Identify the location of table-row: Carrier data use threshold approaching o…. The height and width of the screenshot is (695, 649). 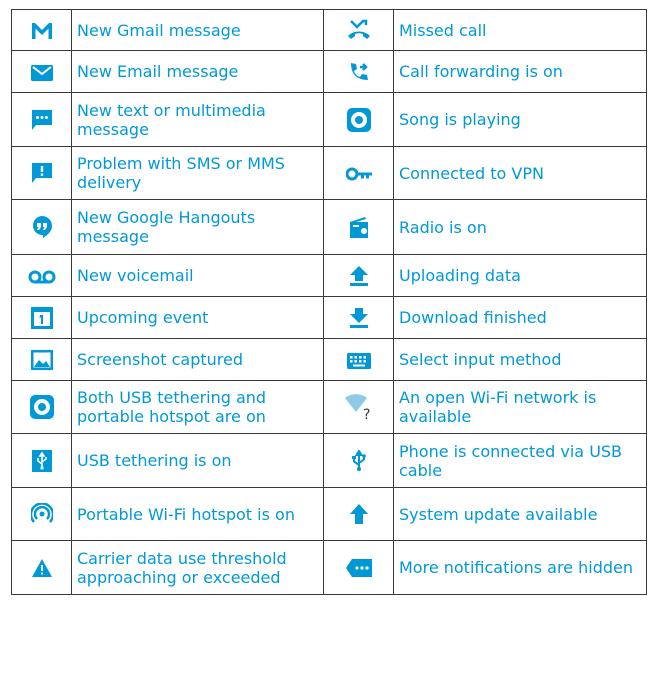
(329, 567).